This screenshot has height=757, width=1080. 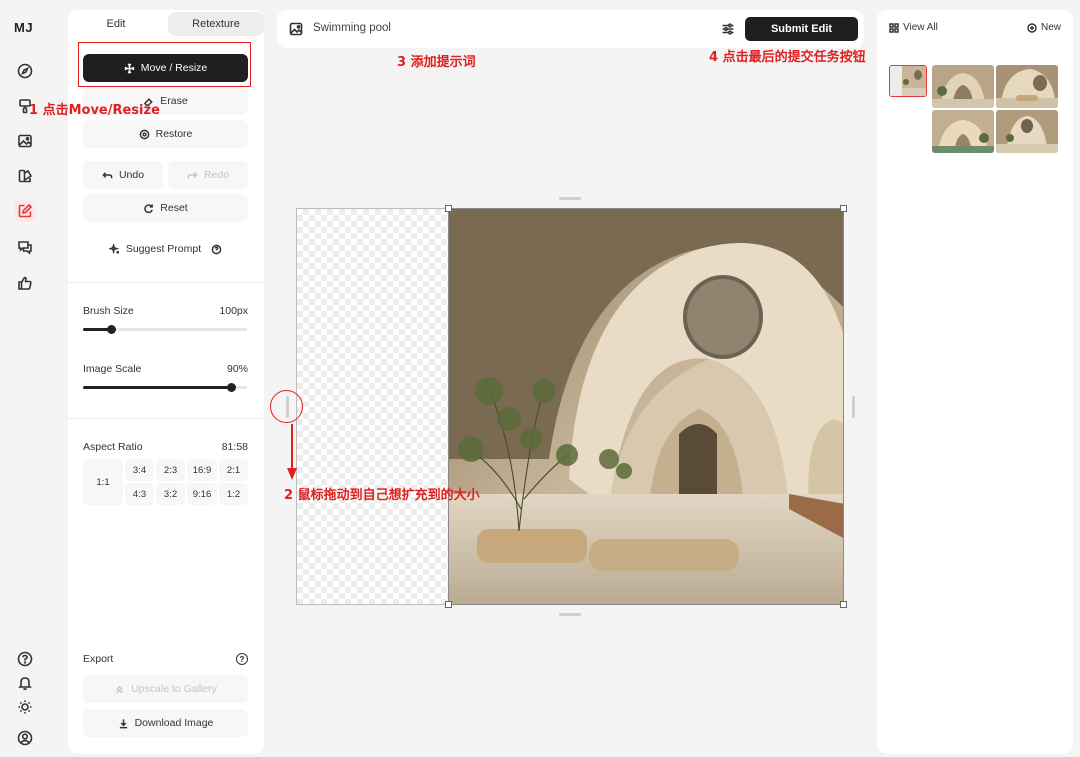 What do you see at coordinates (286, 406) in the screenshot?
I see `highlight-circle-drag` at bounding box center [286, 406].